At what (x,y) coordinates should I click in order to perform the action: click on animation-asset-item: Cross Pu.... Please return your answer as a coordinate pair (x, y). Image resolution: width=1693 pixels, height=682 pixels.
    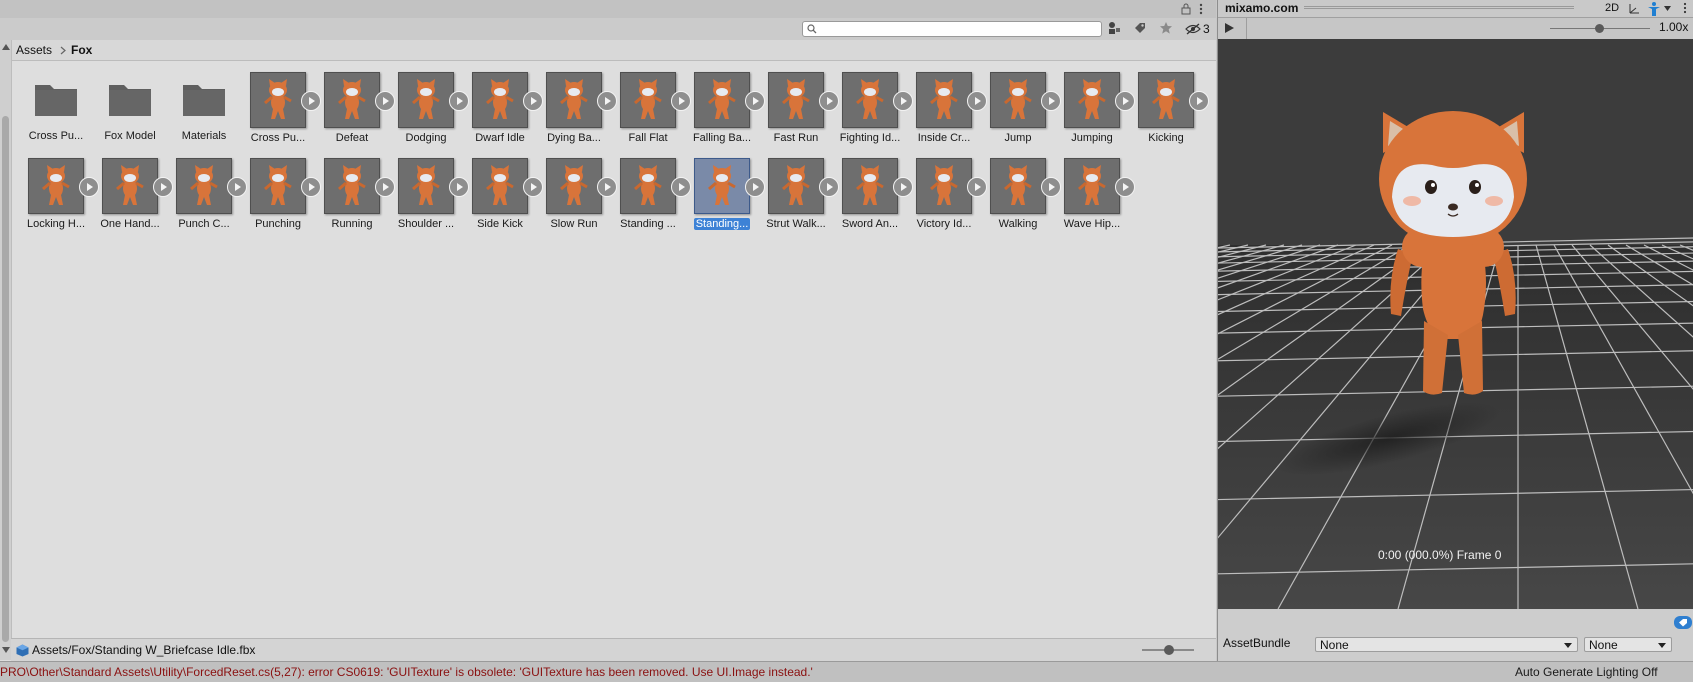
    Looking at the image, I should click on (283, 113).